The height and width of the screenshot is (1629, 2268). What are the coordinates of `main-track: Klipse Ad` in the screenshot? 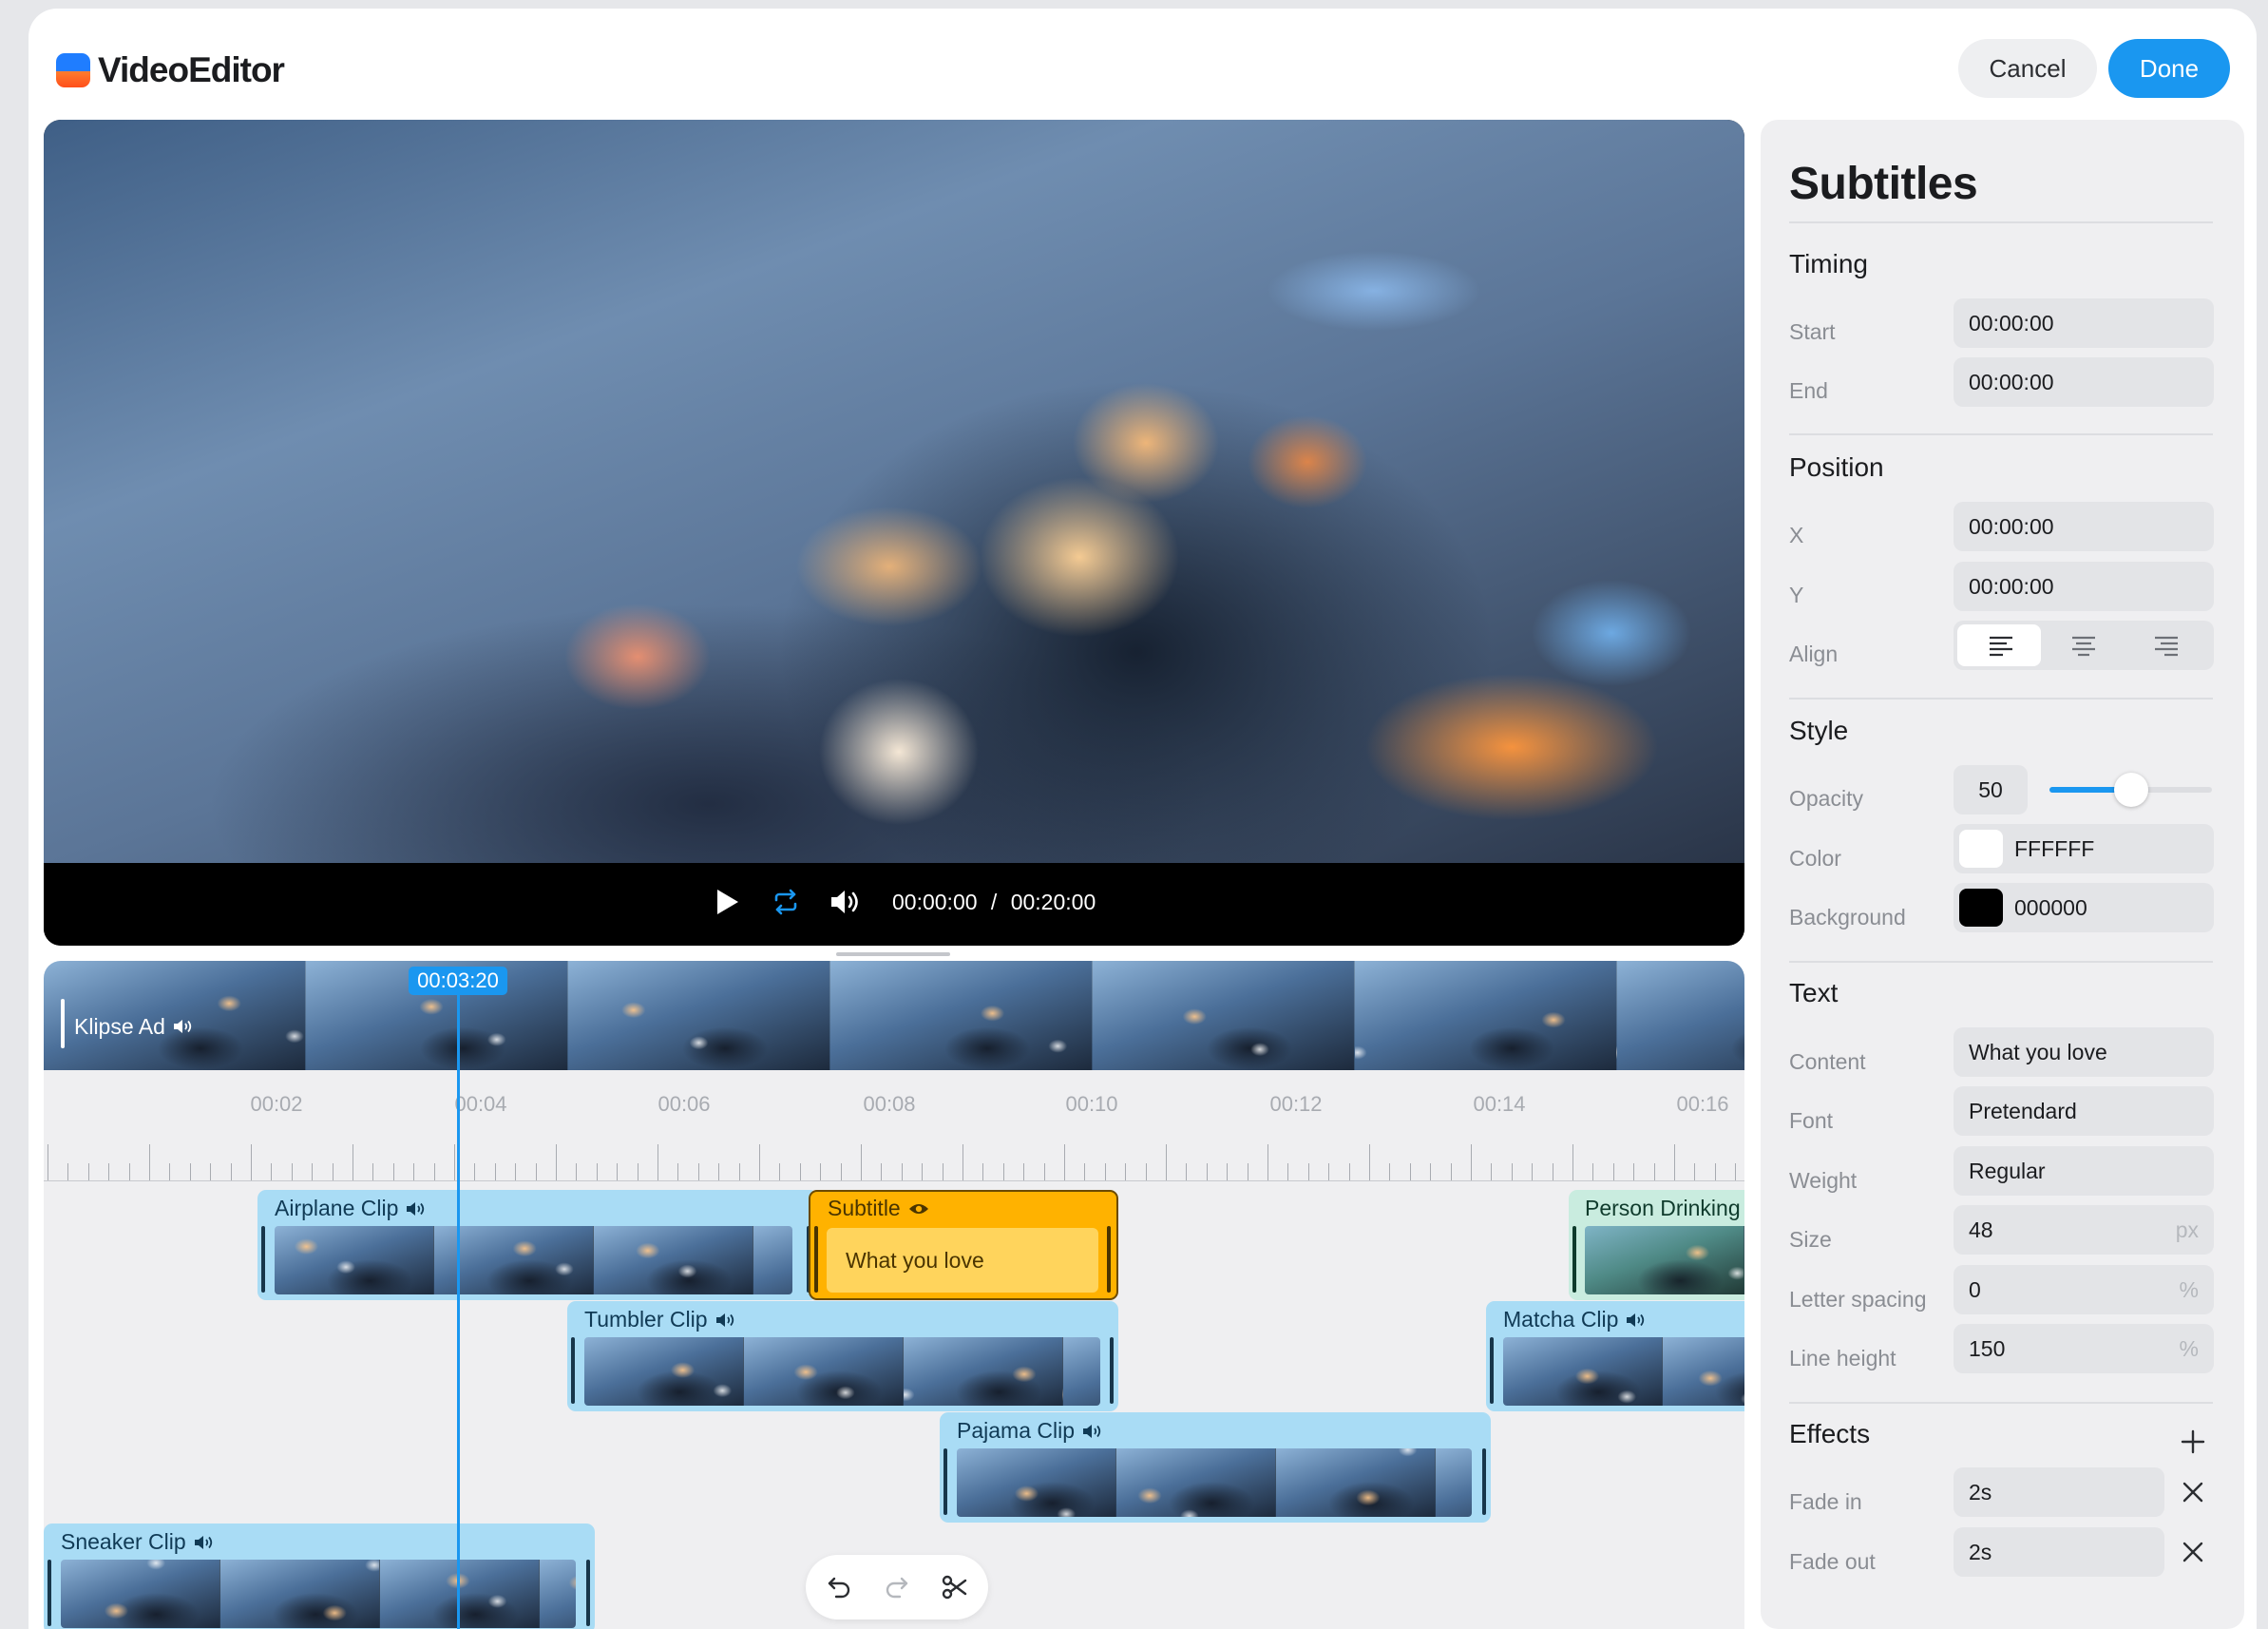 It's located at (894, 1015).